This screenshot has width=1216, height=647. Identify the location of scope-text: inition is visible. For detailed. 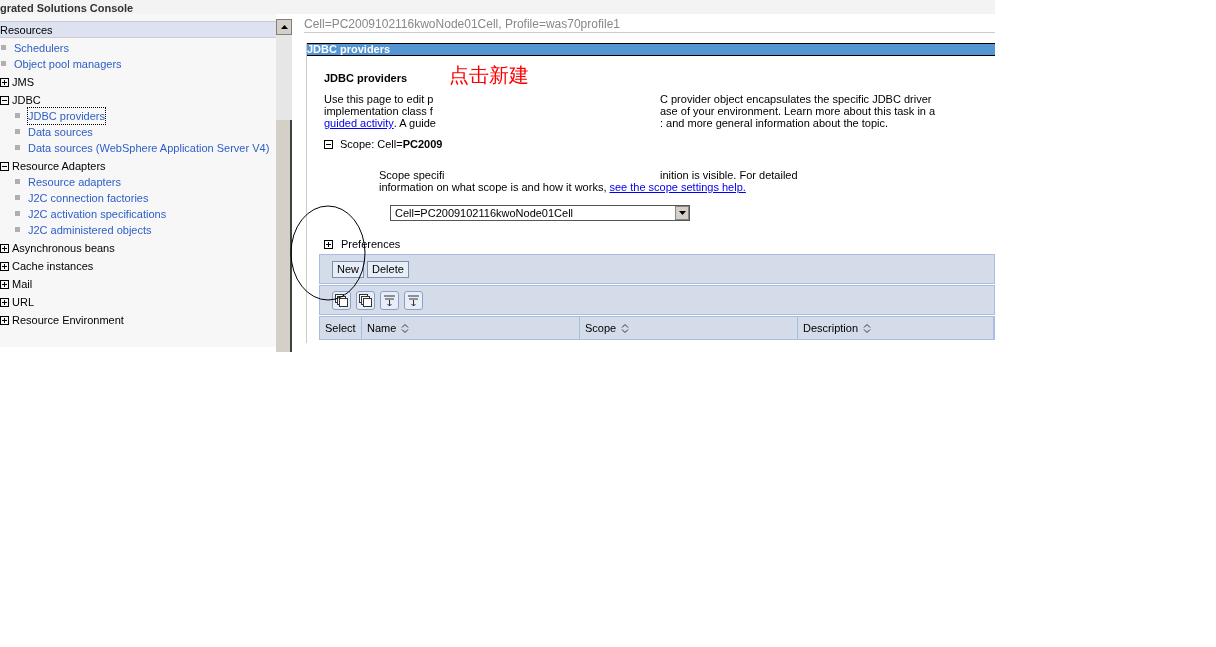
(729, 175).